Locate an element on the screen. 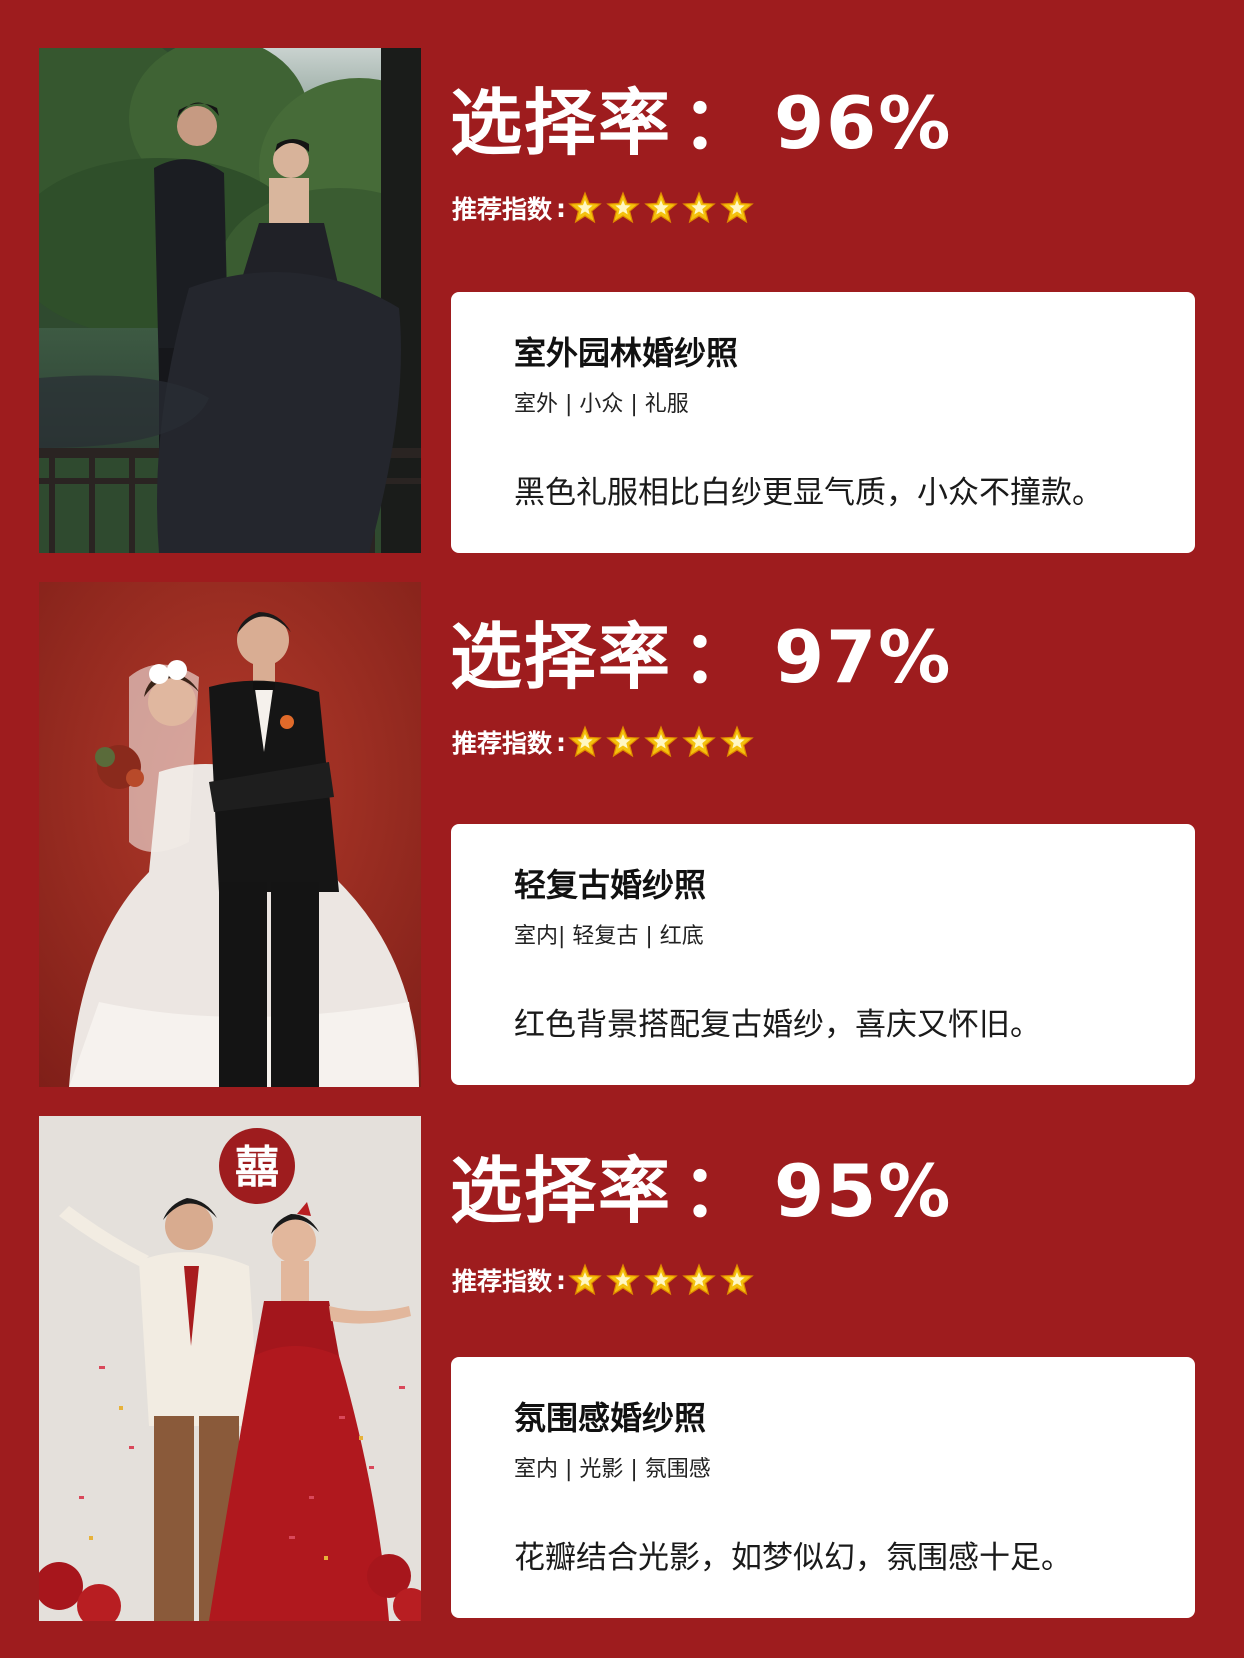 This screenshot has height=1658, width=1244. wedding-photo-retro is located at coordinates (230, 834).